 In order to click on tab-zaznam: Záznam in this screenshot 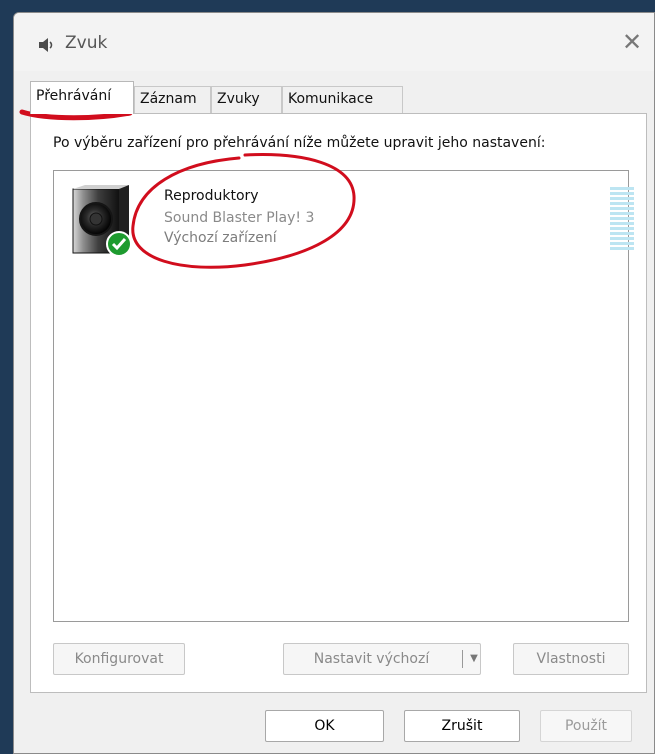, I will do `click(172, 99)`.